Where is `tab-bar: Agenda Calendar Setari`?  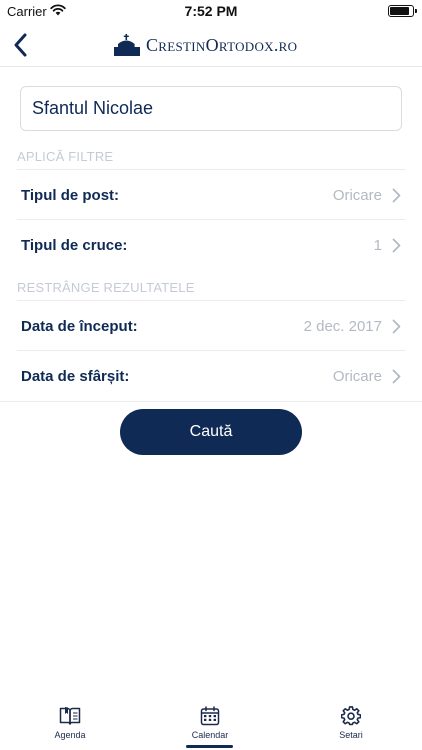
tab-bar: Agenda Calendar Setari is located at coordinates (211, 724).